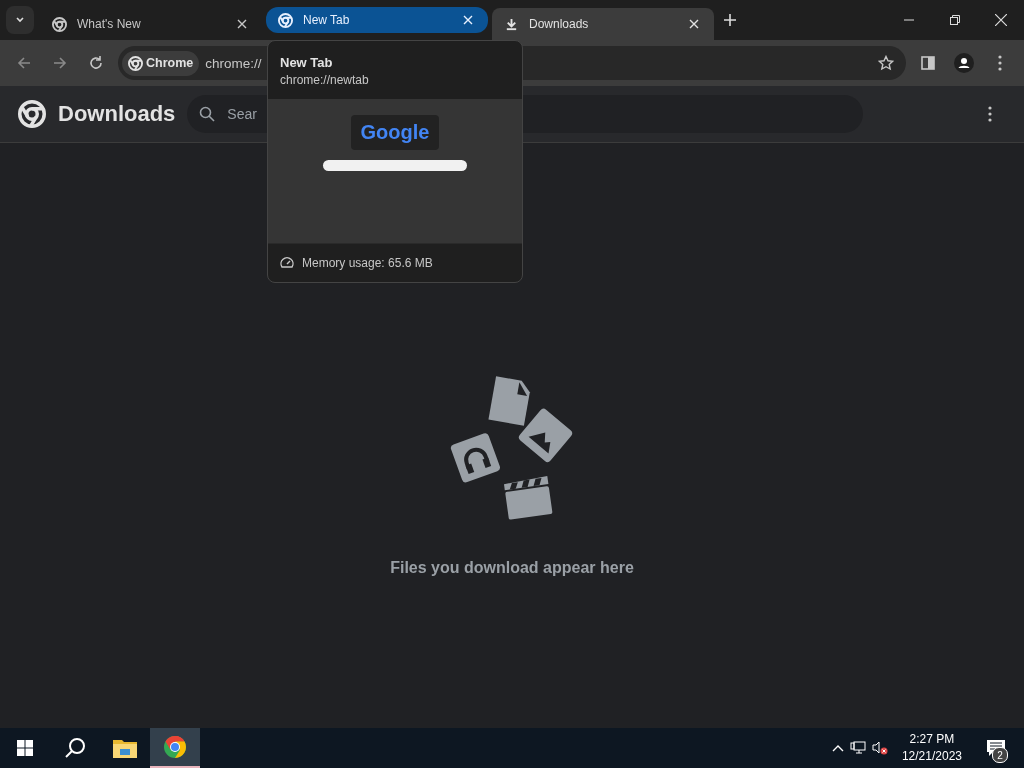 The width and height of the screenshot is (1024, 768). Describe the element at coordinates (96, 63) in the screenshot. I see `reload-icon` at that location.